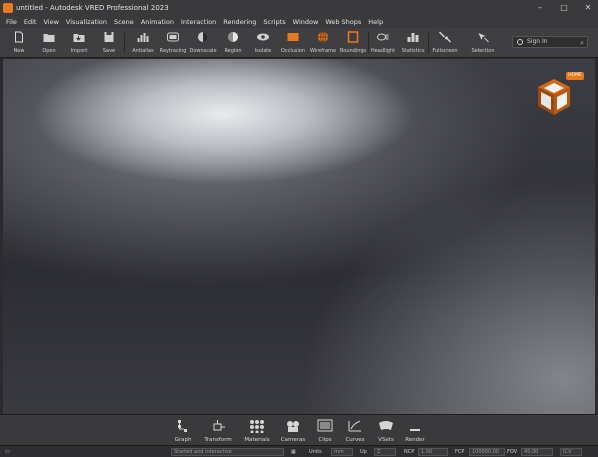  I want to click on module-render-button: Render, so click(415, 431).